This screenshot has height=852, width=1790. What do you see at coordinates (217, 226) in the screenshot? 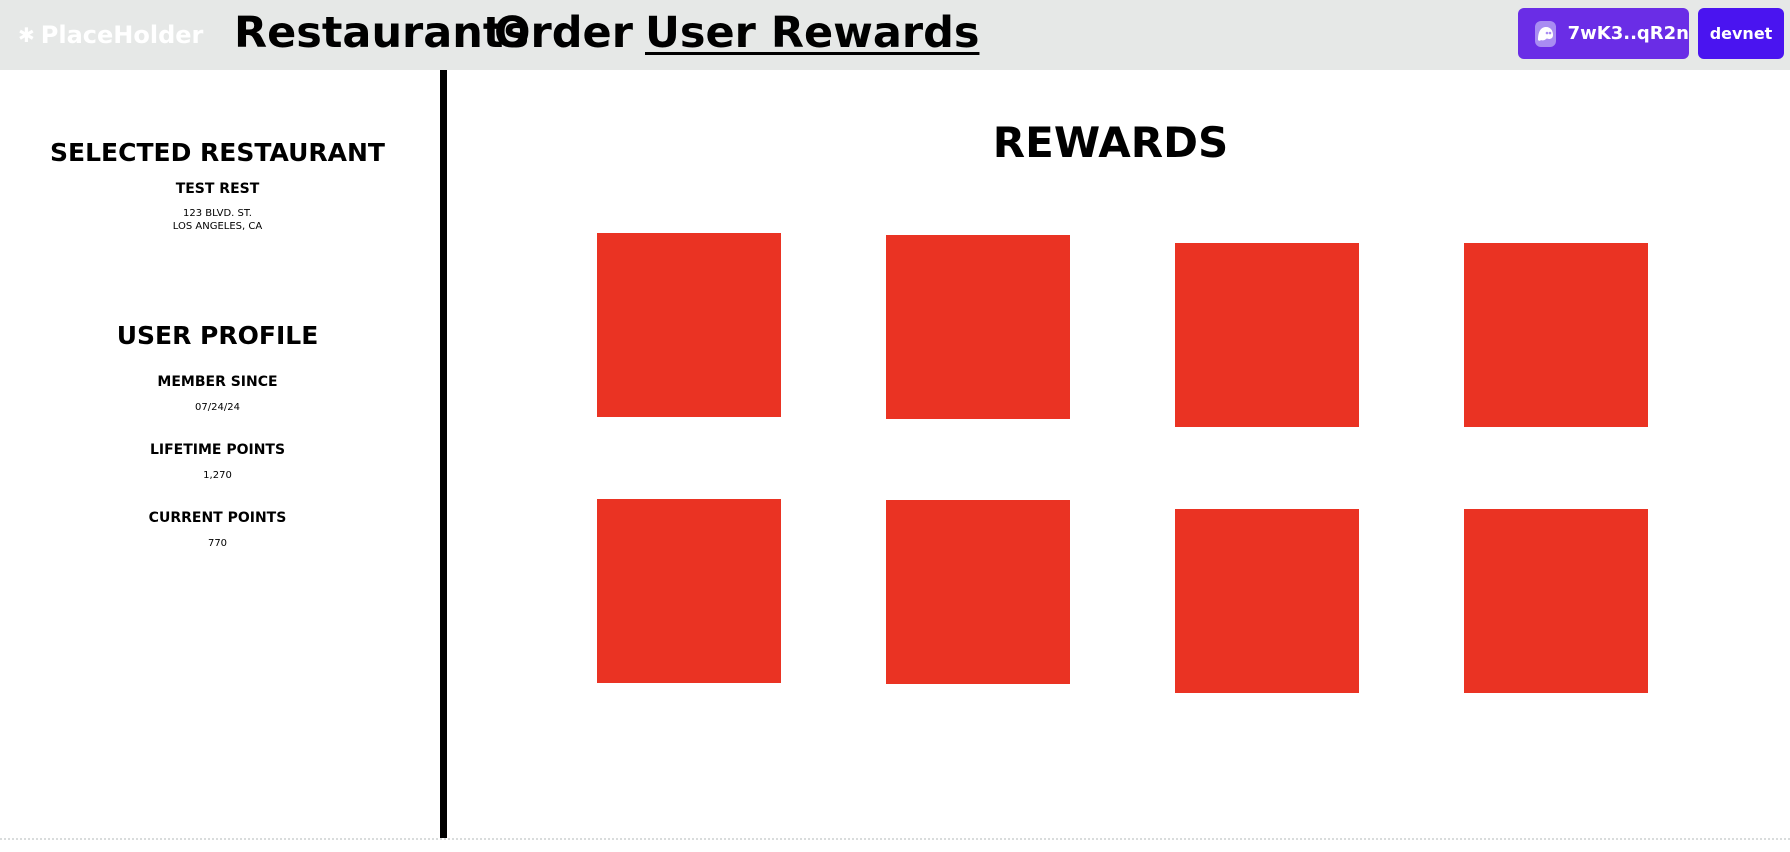
I see `address-line-2: LOS ANGELES, CA` at bounding box center [217, 226].